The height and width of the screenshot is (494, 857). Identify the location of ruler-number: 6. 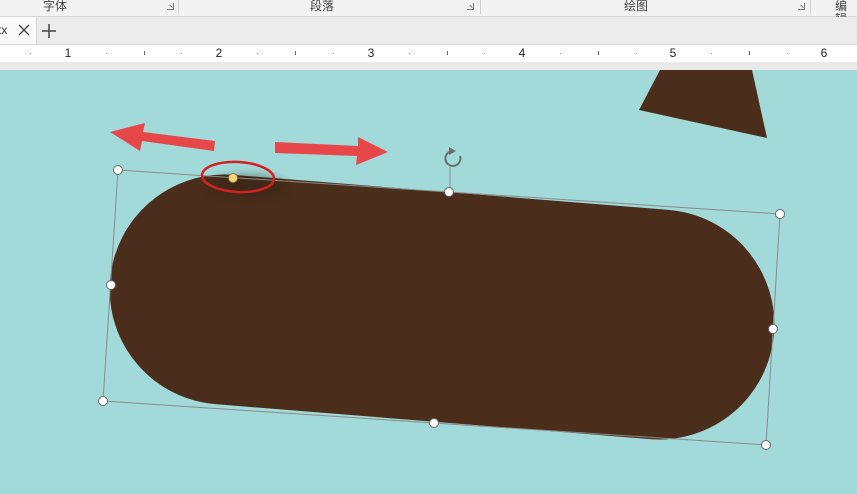
(824, 53).